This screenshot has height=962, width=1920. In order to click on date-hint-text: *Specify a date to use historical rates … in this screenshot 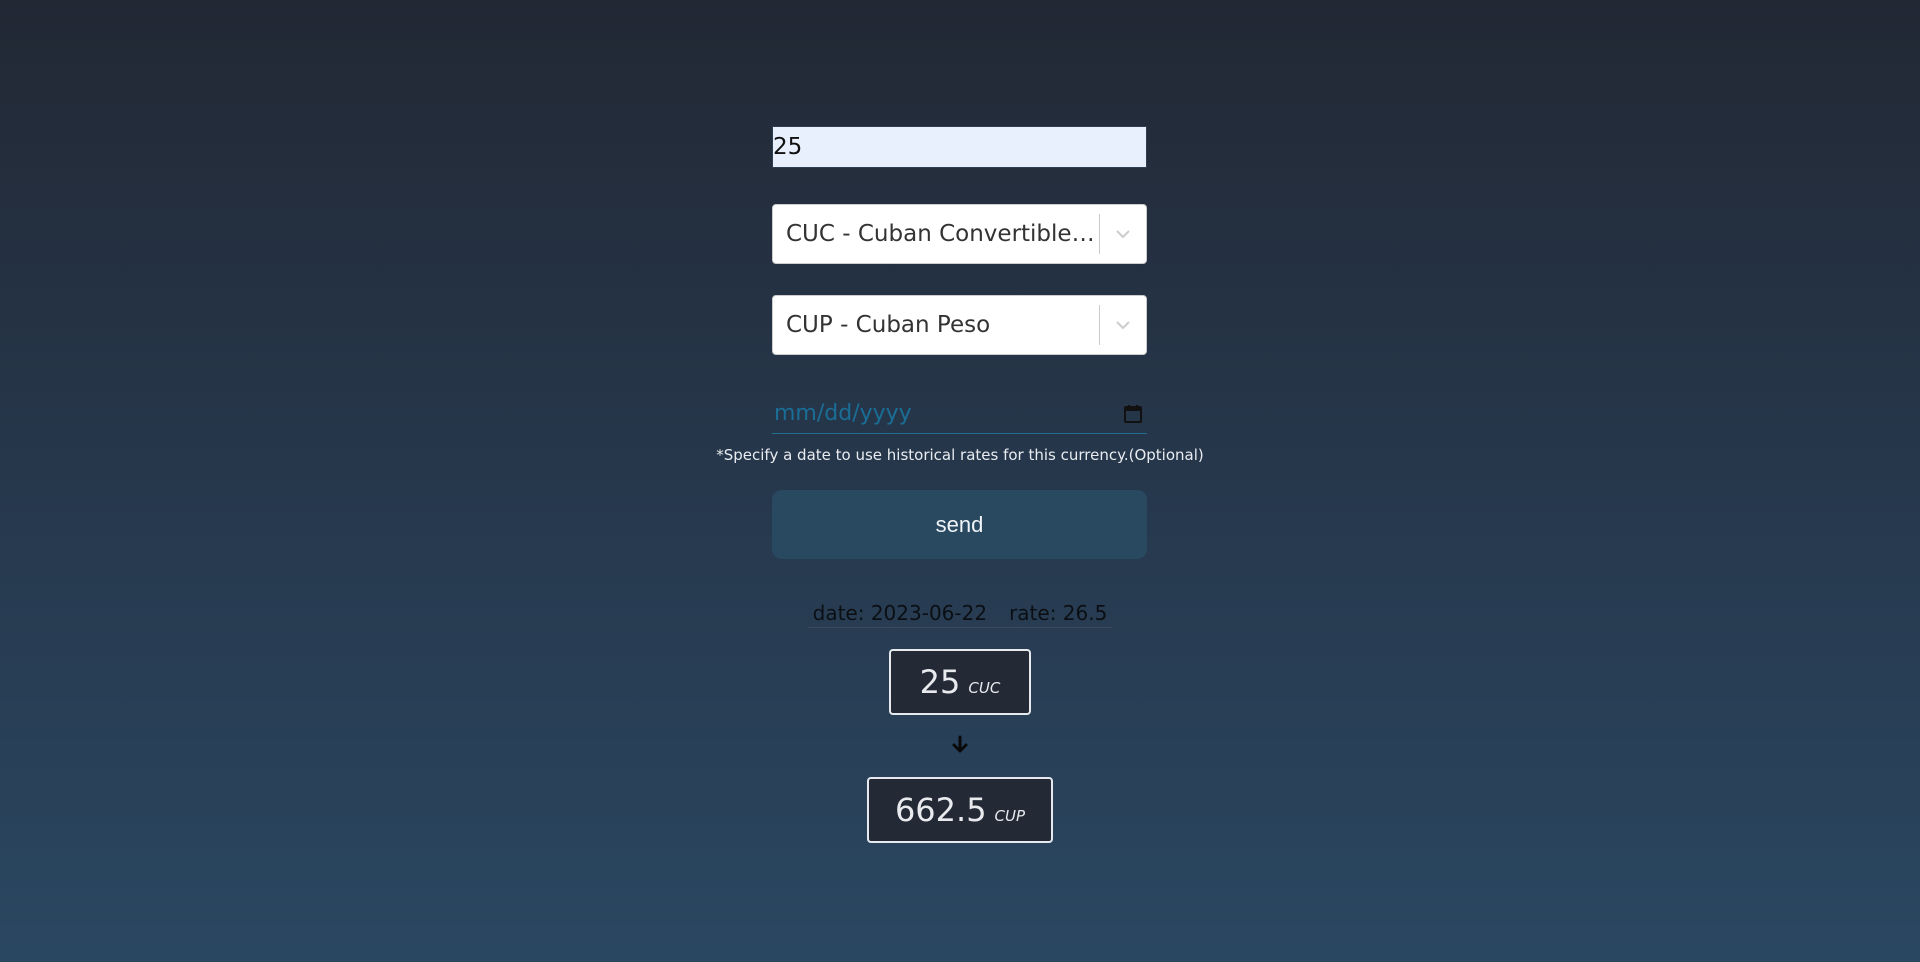, I will do `click(960, 455)`.